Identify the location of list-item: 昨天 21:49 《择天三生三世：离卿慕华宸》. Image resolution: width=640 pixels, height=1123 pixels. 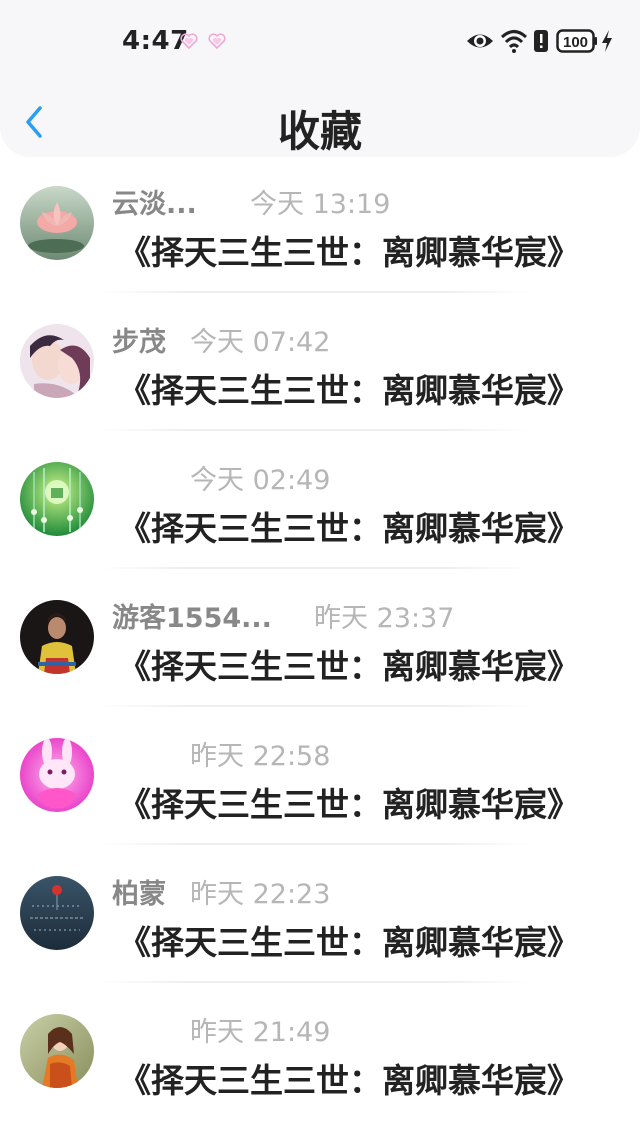
(320, 1055).